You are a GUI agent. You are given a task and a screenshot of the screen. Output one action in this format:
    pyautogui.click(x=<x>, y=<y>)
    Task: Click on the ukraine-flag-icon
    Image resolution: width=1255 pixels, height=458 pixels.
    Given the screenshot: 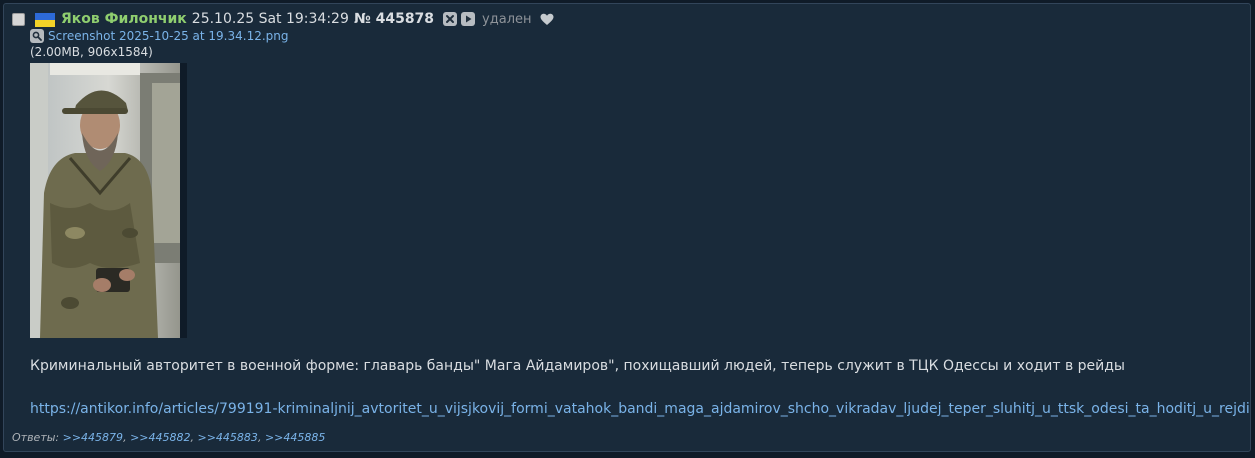 What is the action you would take?
    pyautogui.click(x=45, y=19)
    